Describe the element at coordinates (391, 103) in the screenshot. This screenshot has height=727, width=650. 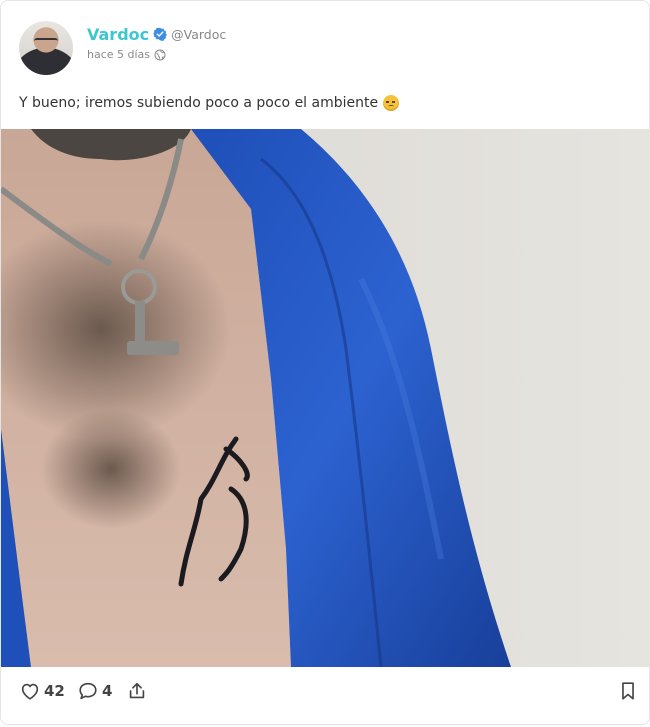
I see `pensive-face-emoji-icon` at that location.